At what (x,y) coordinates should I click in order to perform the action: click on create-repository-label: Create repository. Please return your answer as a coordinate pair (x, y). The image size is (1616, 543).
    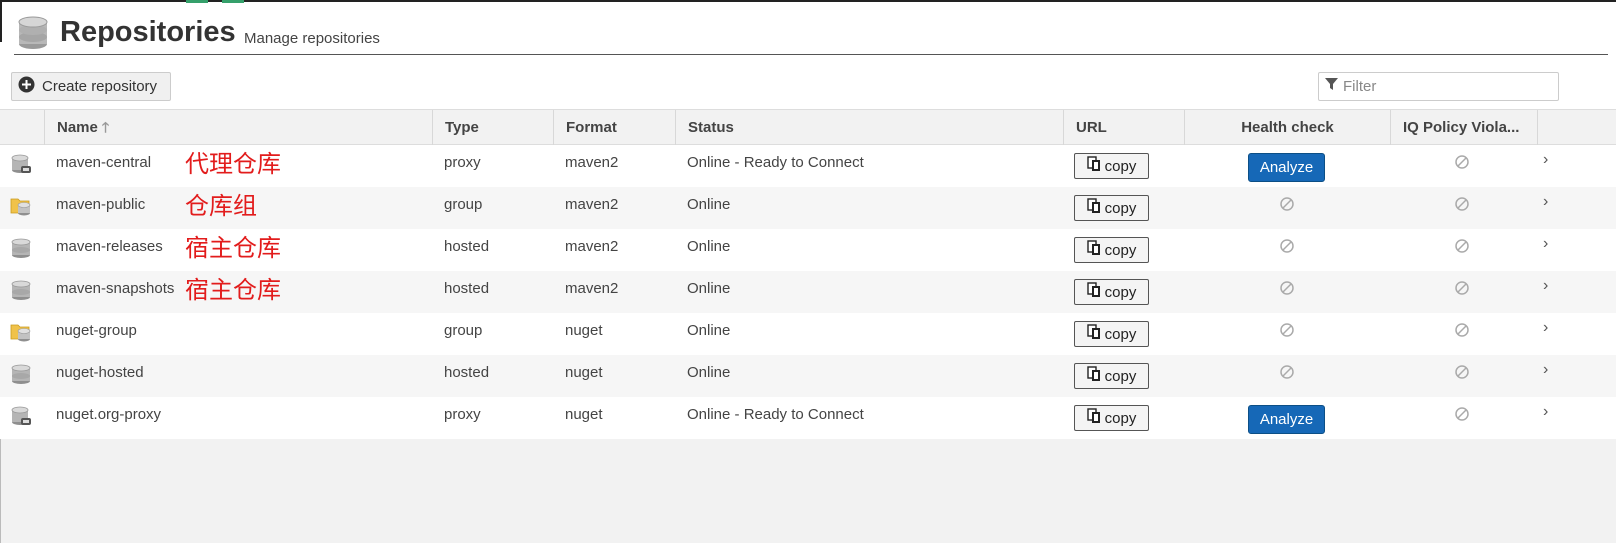
    Looking at the image, I should click on (100, 86).